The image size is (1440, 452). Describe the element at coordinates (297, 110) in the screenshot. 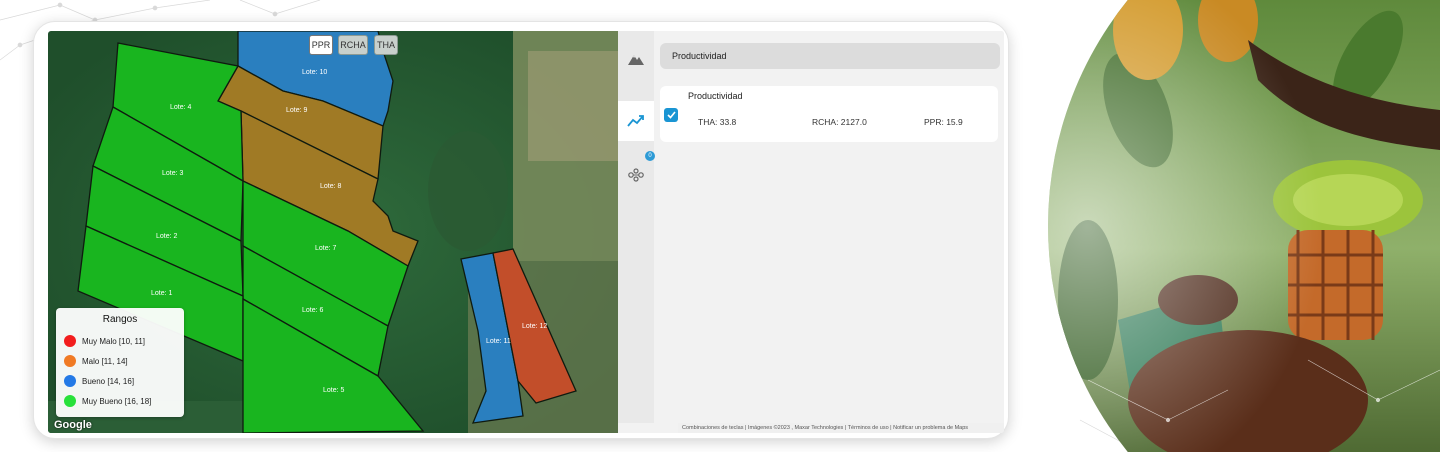

I see `lot-label: Lote: 9` at that location.